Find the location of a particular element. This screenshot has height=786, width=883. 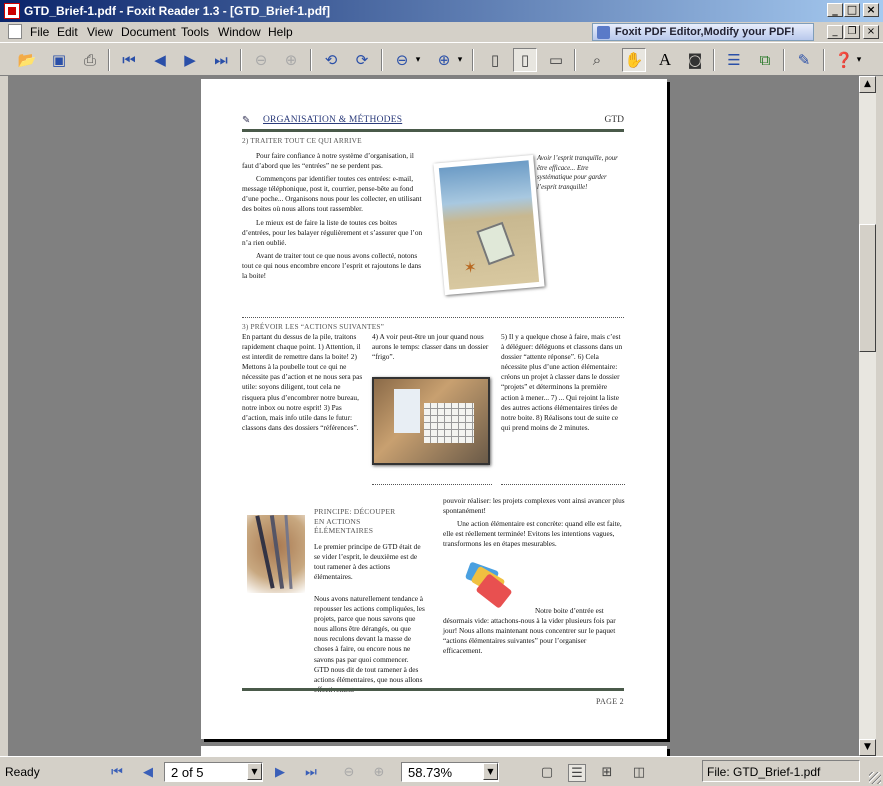

facing-icon: ⊞ is located at coordinates (607, 773).